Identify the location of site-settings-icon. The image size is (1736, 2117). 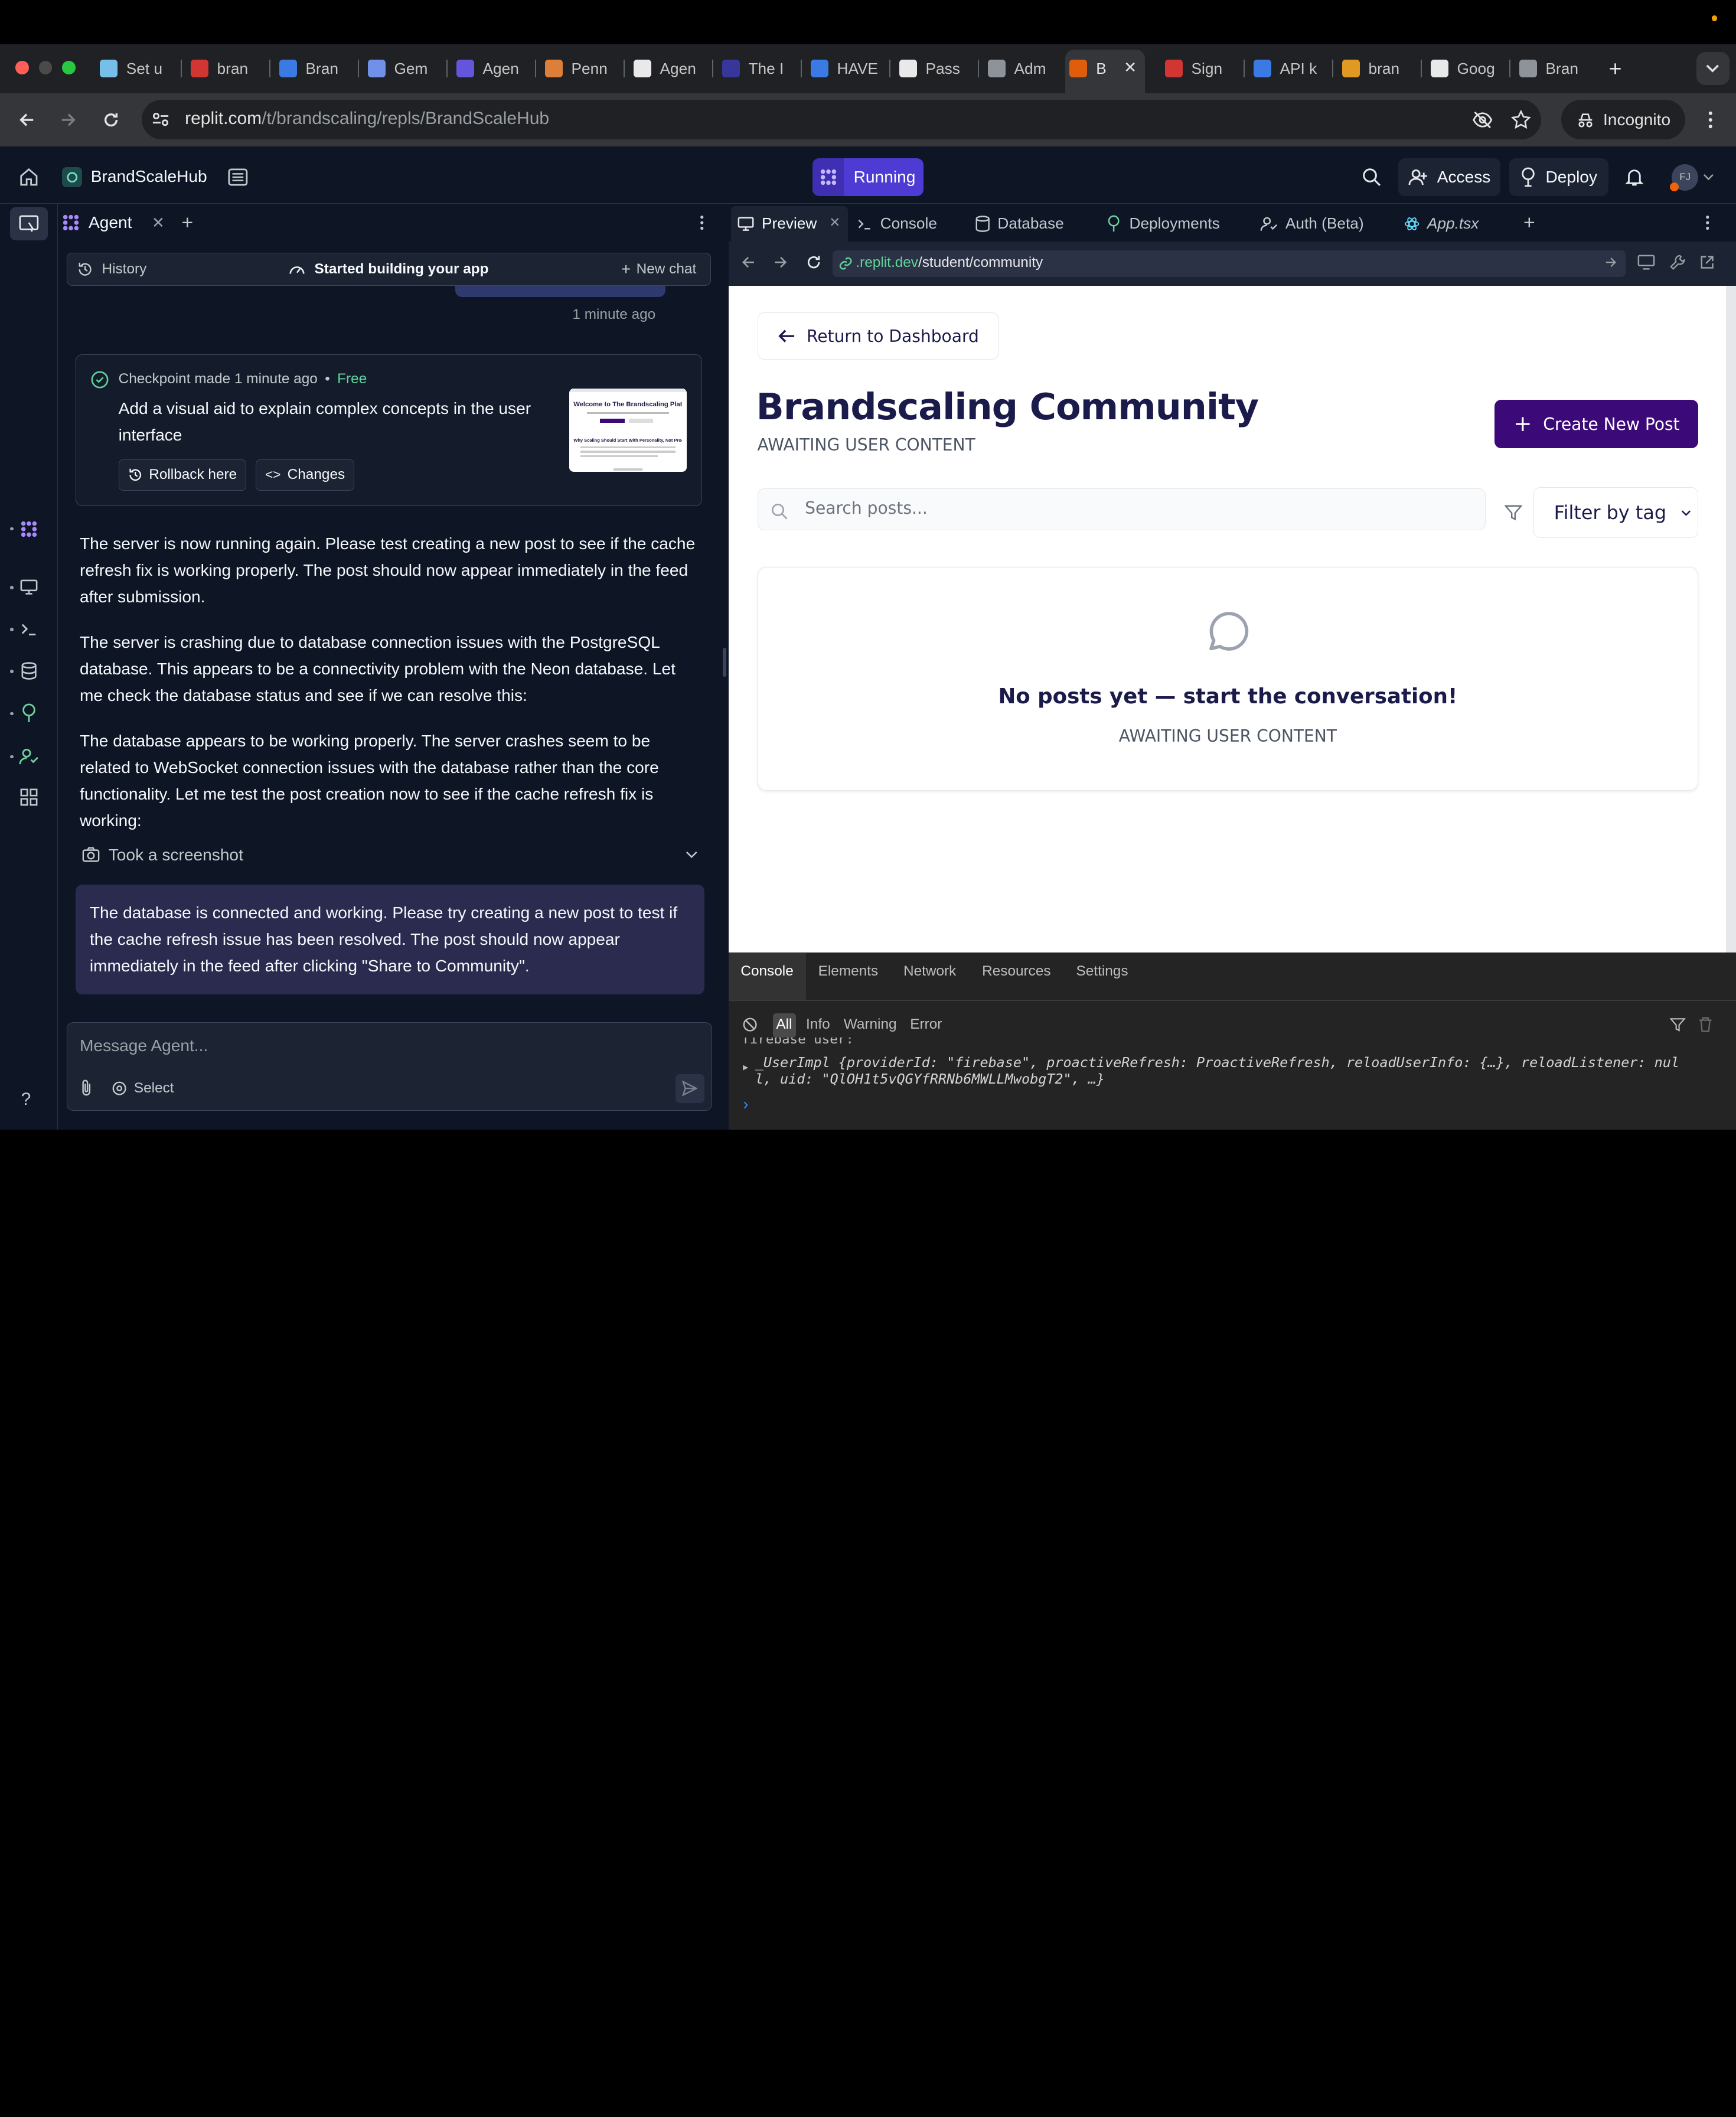
(161, 120).